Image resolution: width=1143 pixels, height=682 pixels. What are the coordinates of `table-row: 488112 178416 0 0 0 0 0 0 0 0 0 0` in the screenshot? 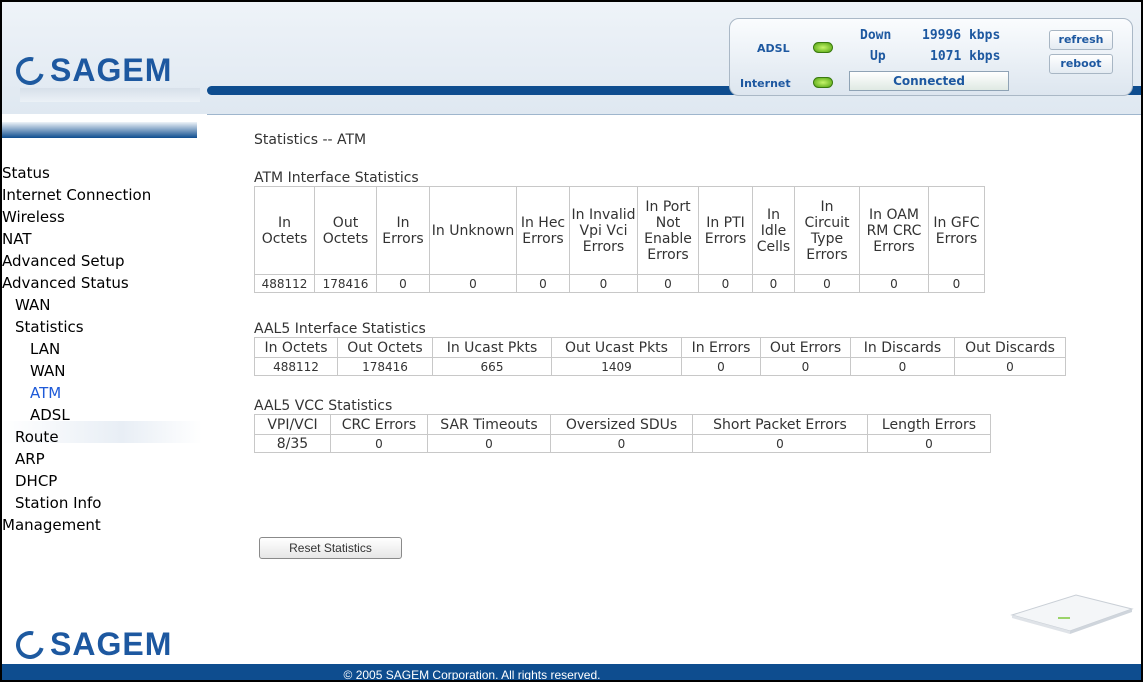 It's located at (619, 283).